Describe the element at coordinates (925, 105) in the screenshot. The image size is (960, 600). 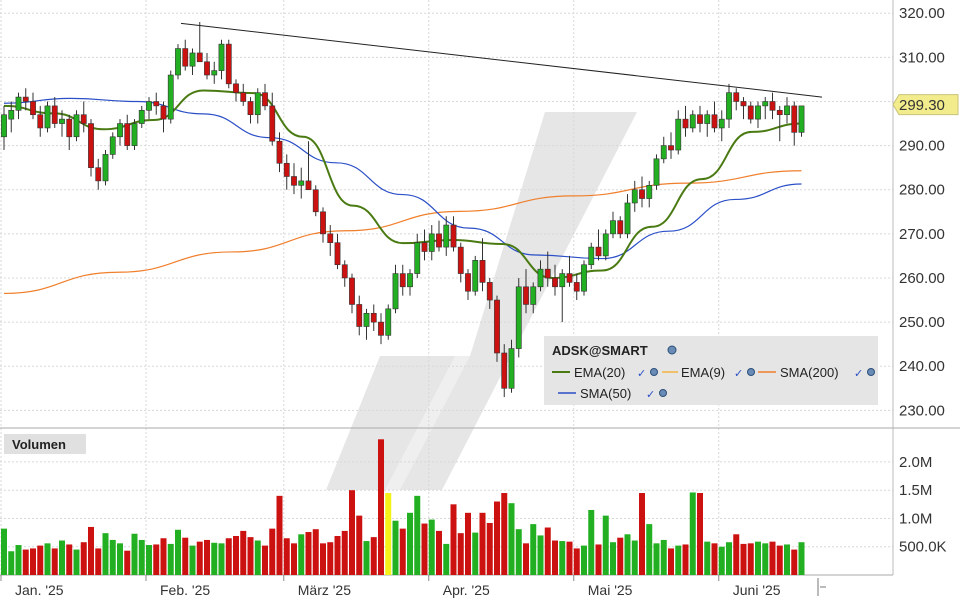
I see `last-price-tag: 299.30` at that location.